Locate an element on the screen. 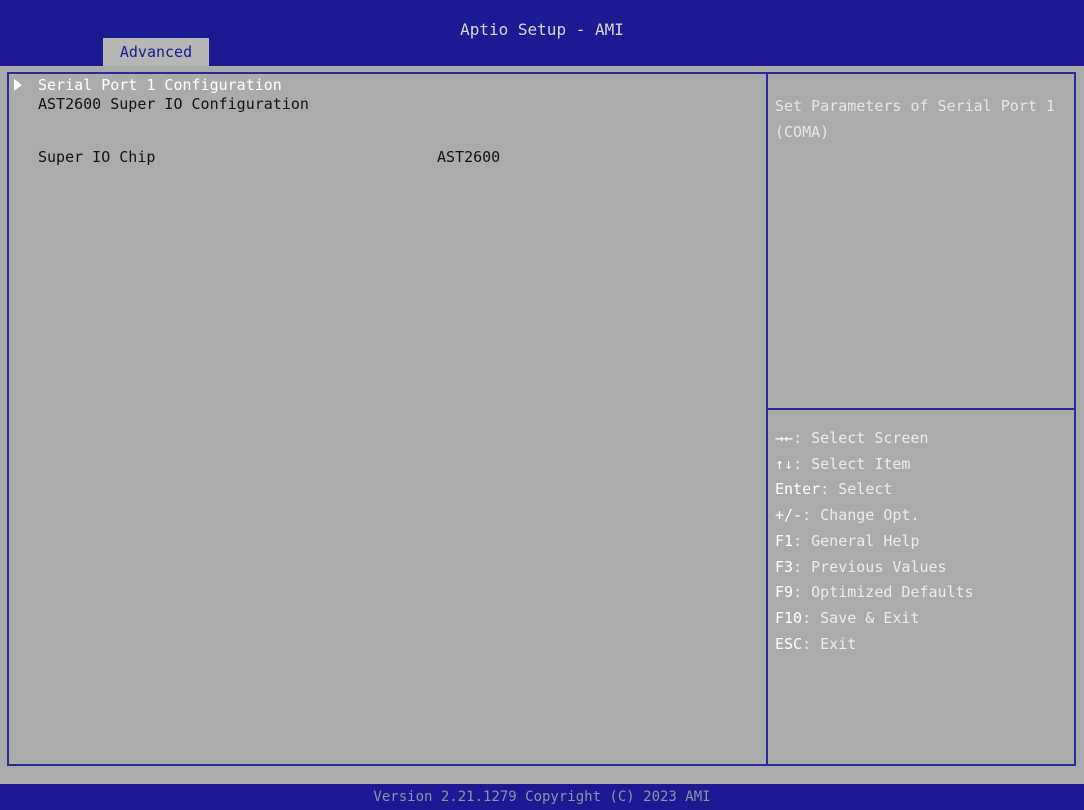  key-legend-item: ESC: Exit is located at coordinates (921, 645).